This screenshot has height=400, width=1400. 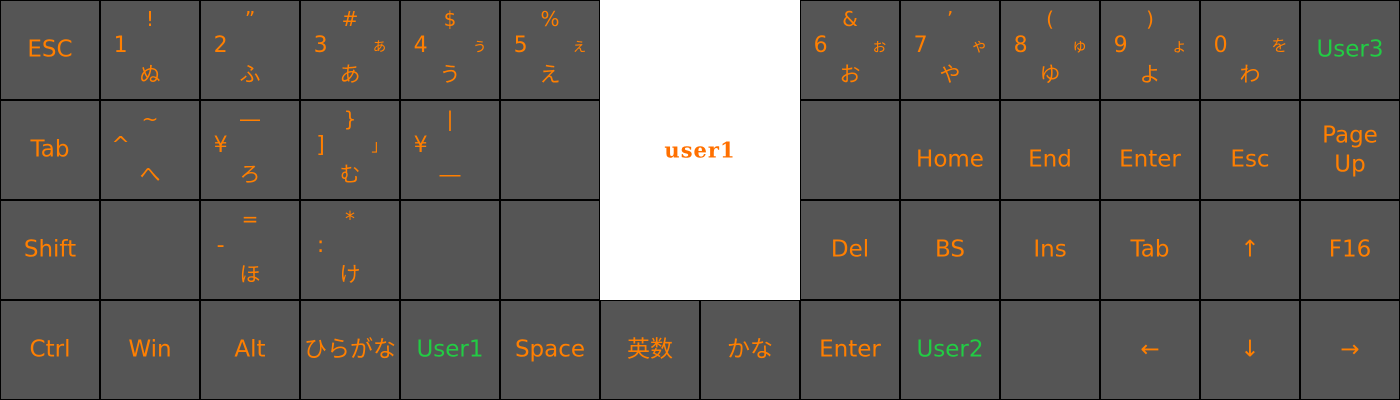 I want to click on key-label-left: 7, so click(x=920, y=46).